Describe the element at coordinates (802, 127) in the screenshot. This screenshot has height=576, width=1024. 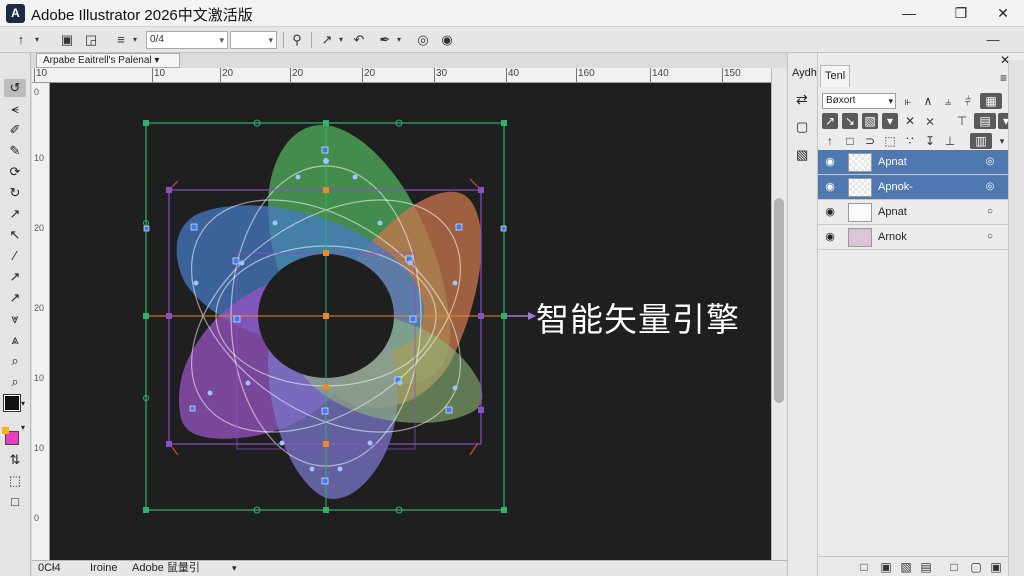
I see `artboard-icon: ▢` at that location.